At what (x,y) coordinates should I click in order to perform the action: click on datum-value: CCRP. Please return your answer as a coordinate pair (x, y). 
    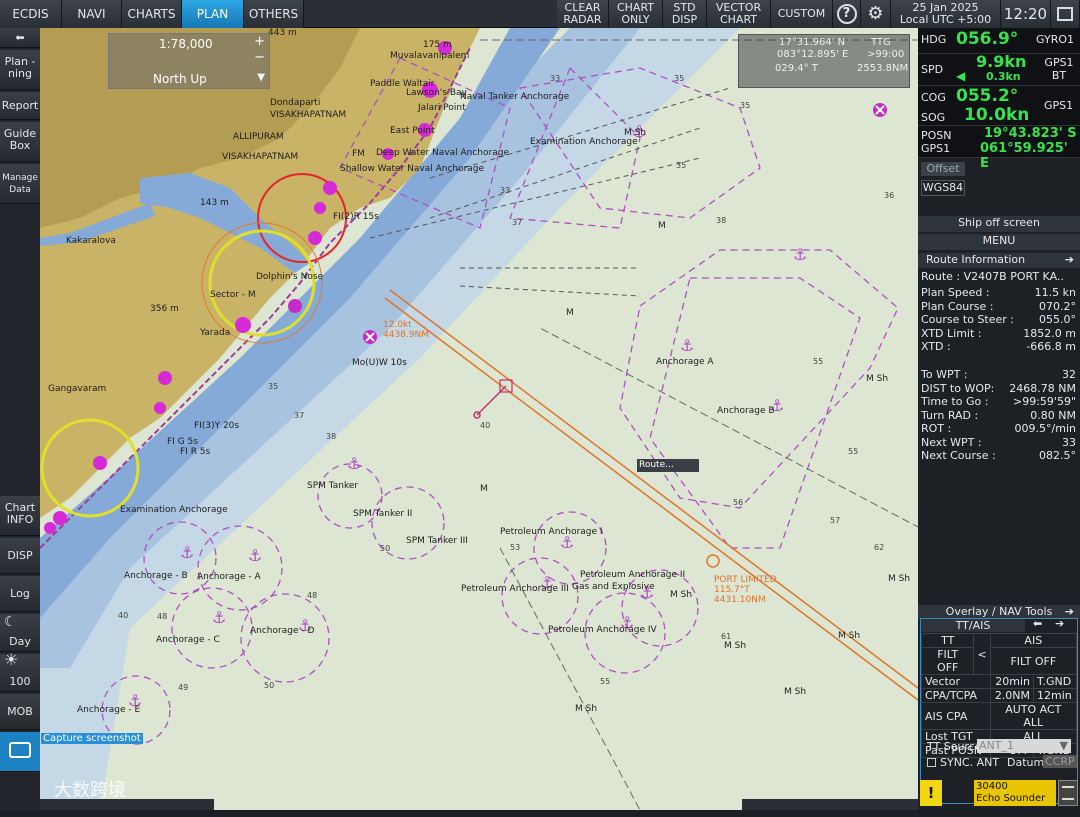
    Looking at the image, I should click on (1060, 761).